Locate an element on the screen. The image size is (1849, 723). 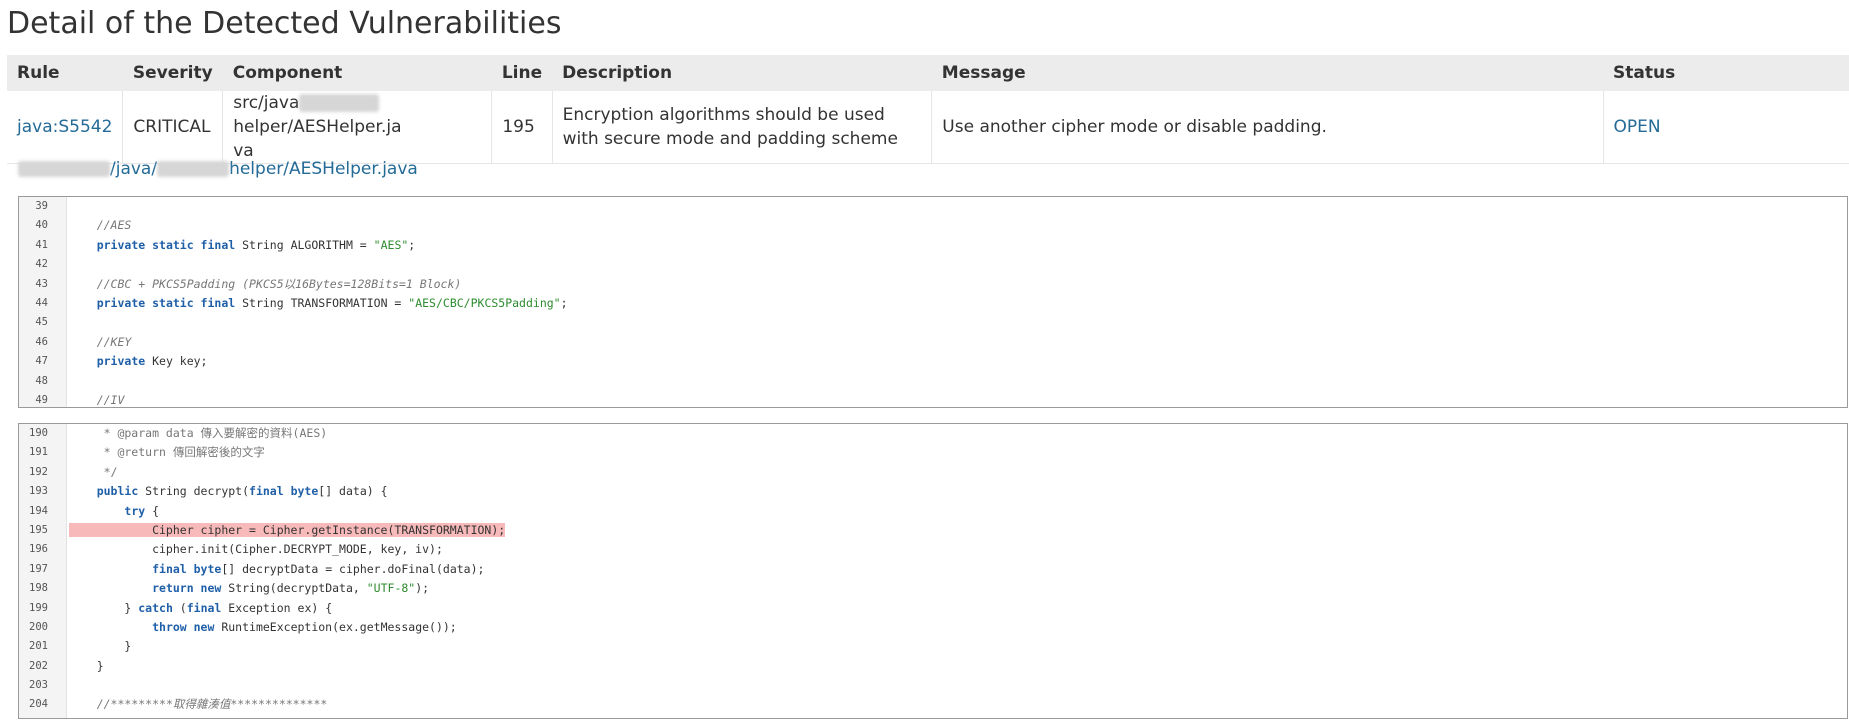
header-component: Component is located at coordinates (357, 73).